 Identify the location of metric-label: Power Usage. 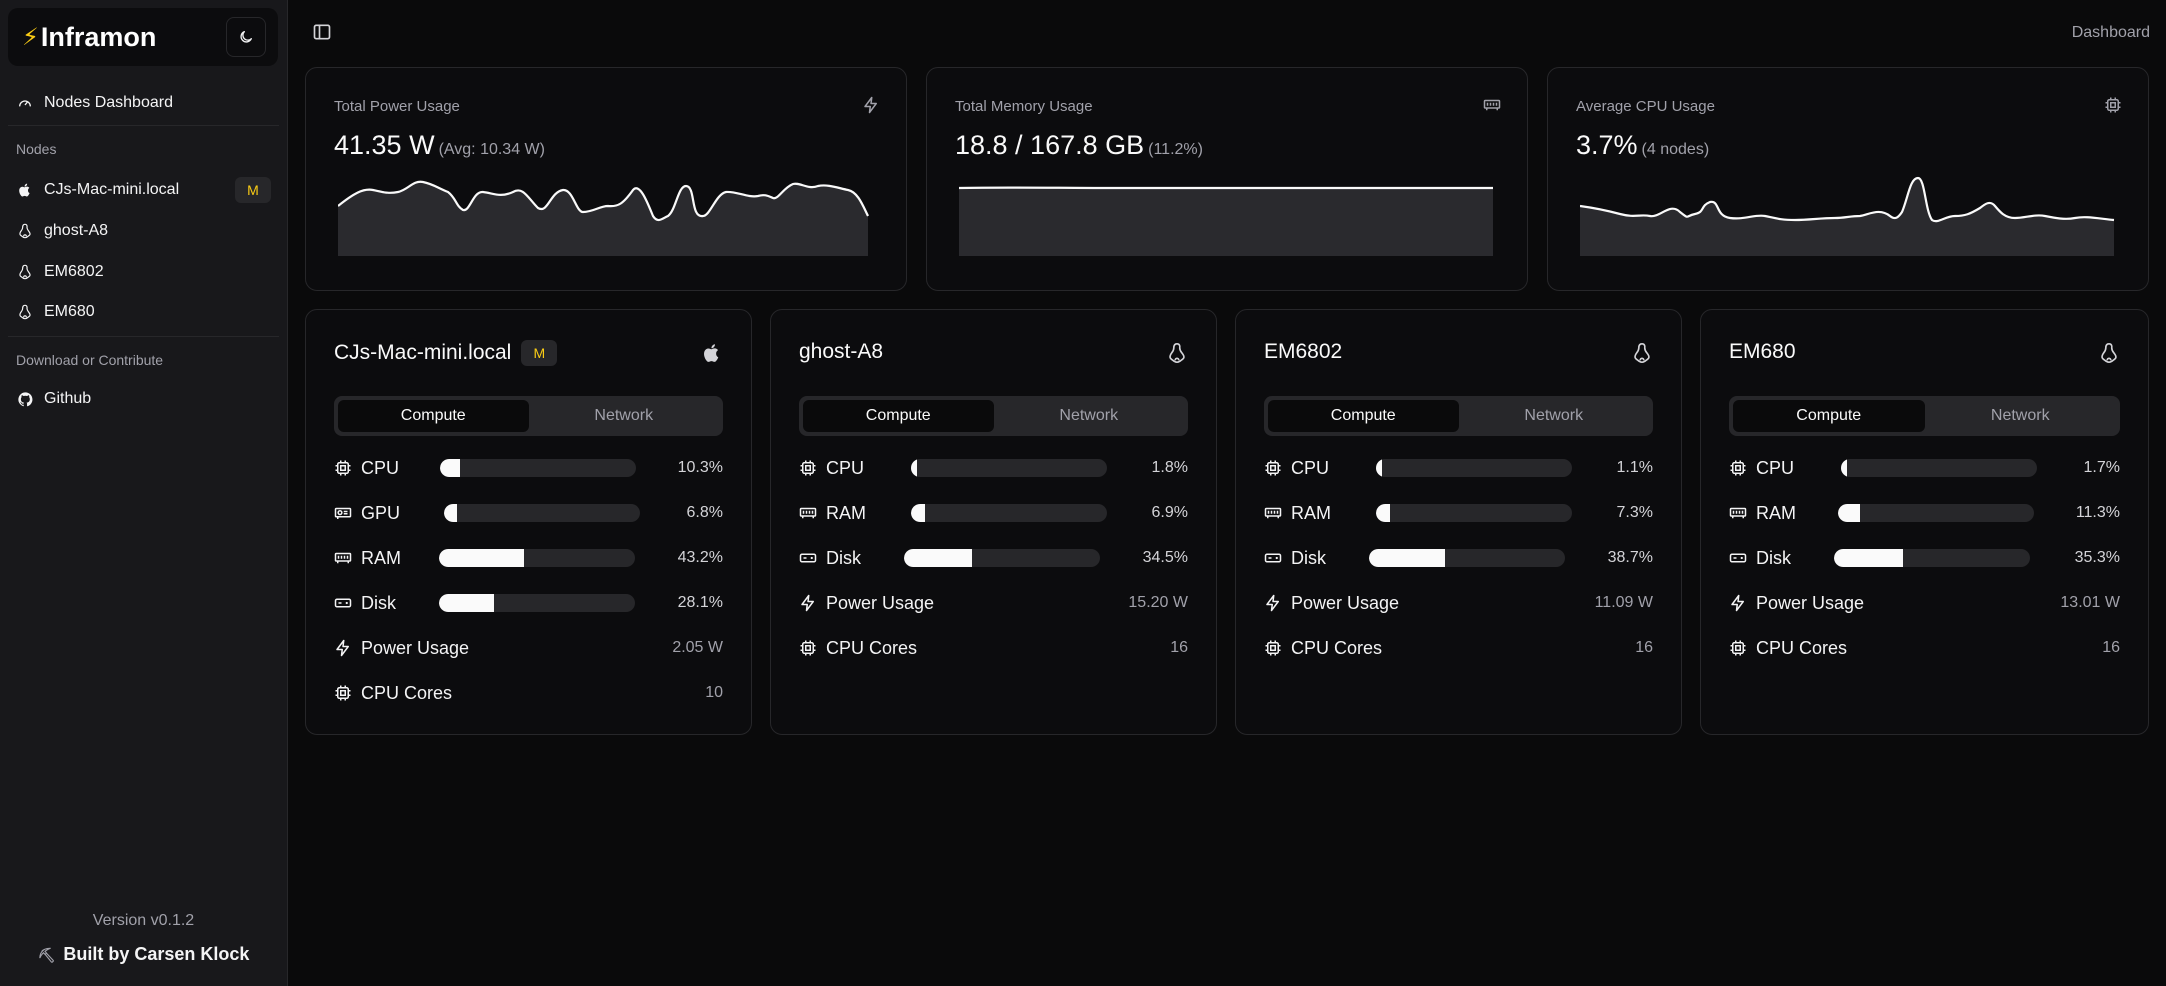
(880, 602).